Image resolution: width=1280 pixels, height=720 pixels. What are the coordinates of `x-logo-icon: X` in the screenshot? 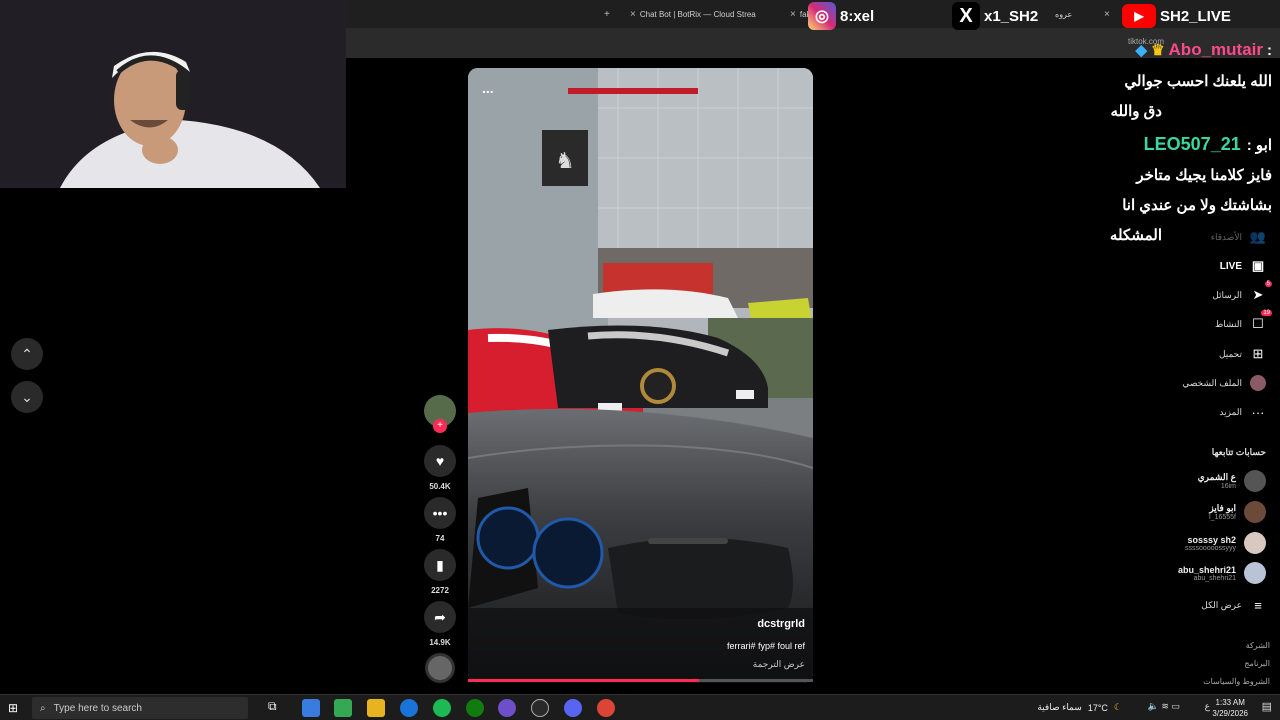 It's located at (966, 16).